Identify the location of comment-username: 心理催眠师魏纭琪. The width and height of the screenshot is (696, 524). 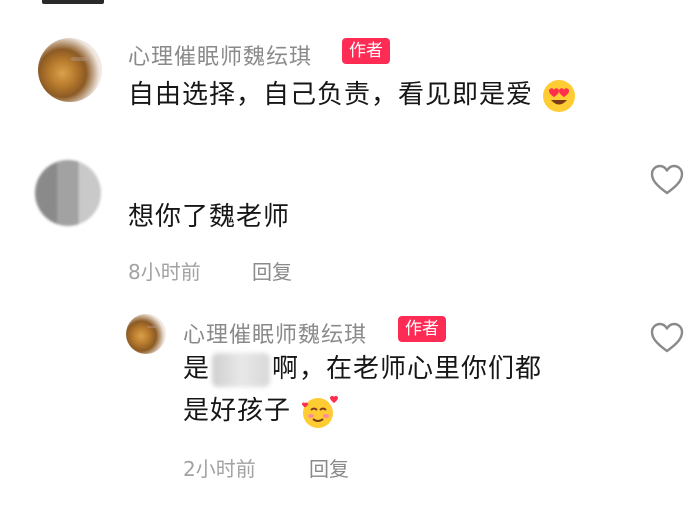
(220, 55).